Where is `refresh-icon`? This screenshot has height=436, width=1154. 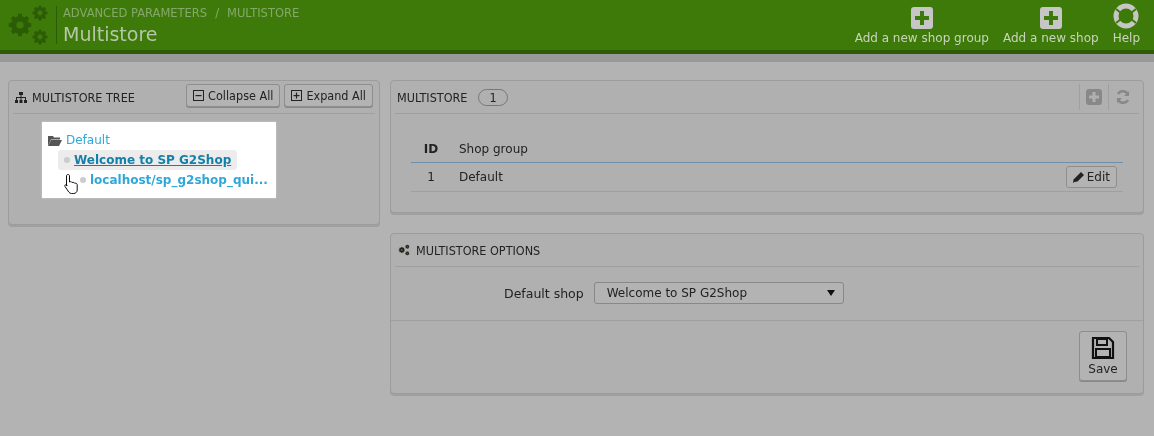
refresh-icon is located at coordinates (1123, 97).